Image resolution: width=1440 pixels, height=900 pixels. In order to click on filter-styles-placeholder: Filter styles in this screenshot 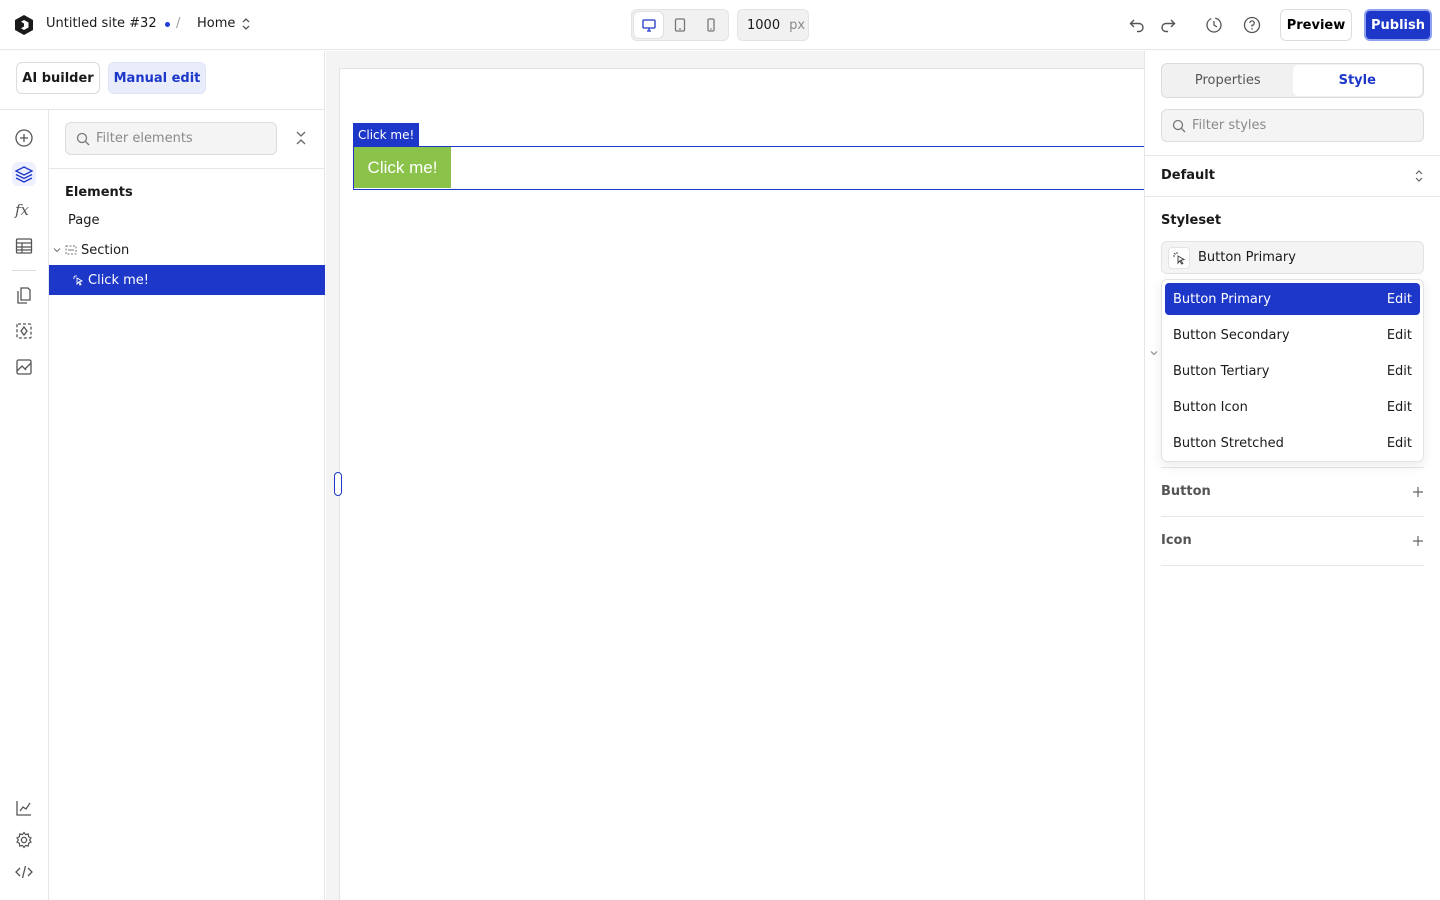, I will do `click(1229, 125)`.